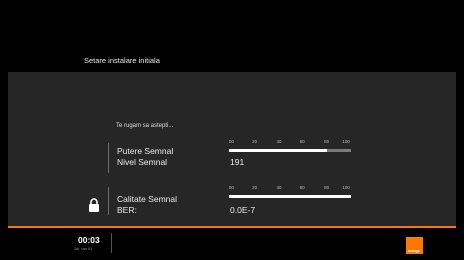 The width and height of the screenshot is (464, 260). I want to click on ber-label: BER:, so click(127, 210).